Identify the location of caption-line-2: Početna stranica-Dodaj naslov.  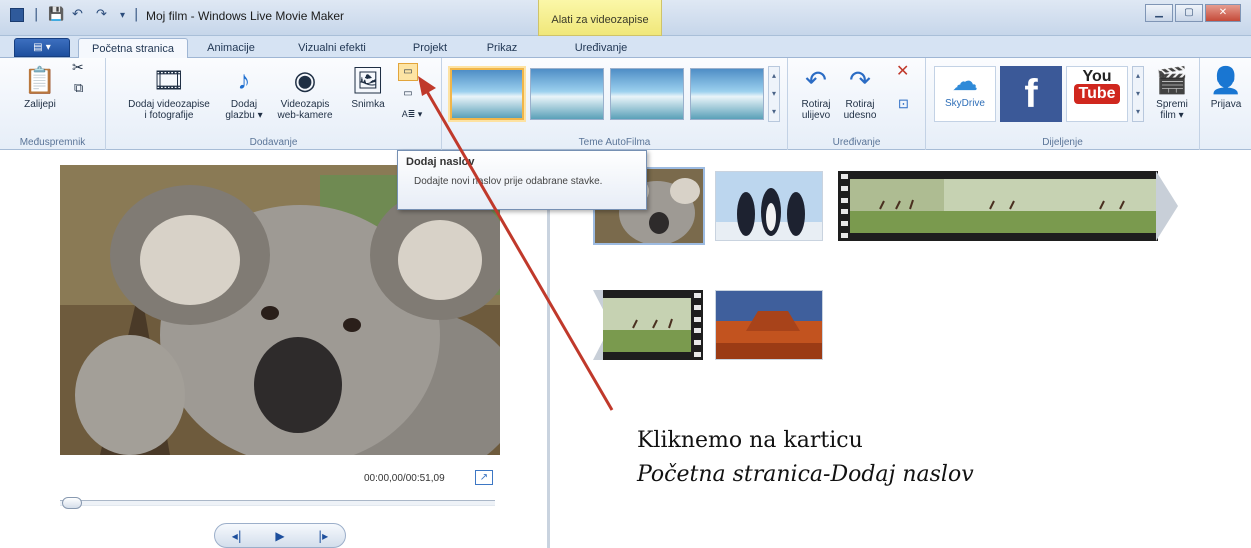
(805, 474).